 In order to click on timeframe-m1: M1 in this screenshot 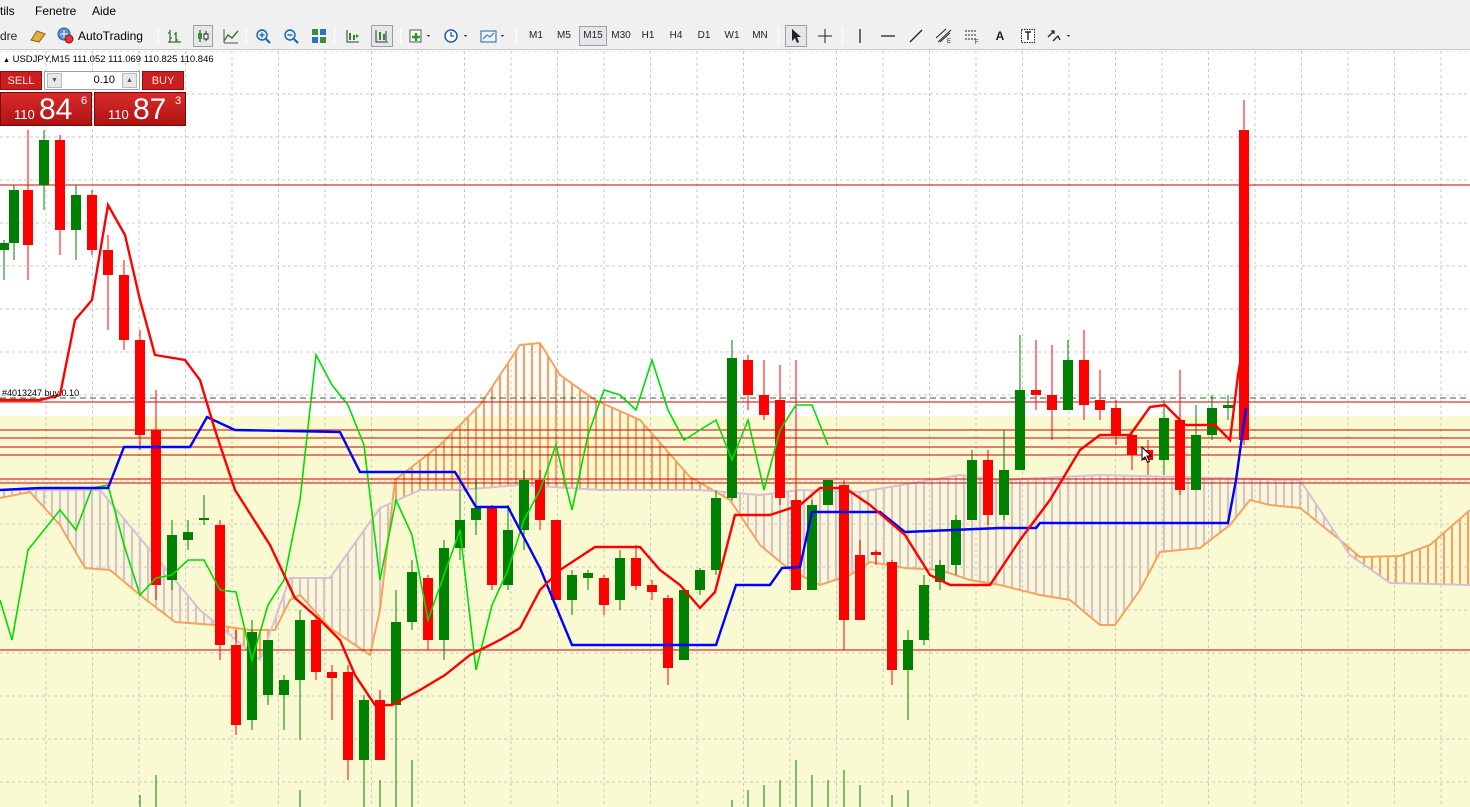, I will do `click(536, 36)`.